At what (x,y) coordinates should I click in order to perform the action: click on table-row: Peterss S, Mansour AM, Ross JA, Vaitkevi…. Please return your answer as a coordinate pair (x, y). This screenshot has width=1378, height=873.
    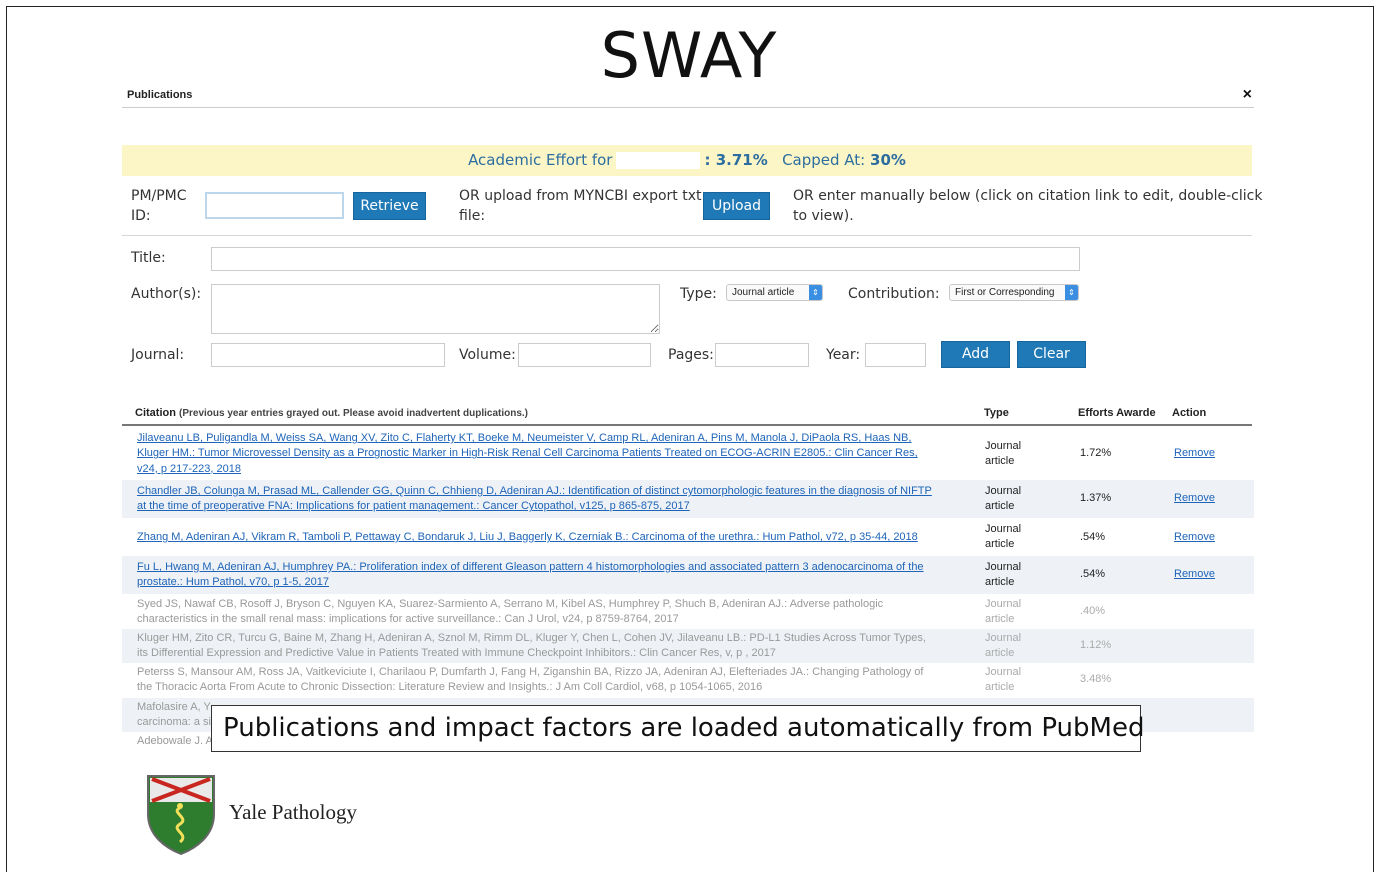
    Looking at the image, I should click on (688, 680).